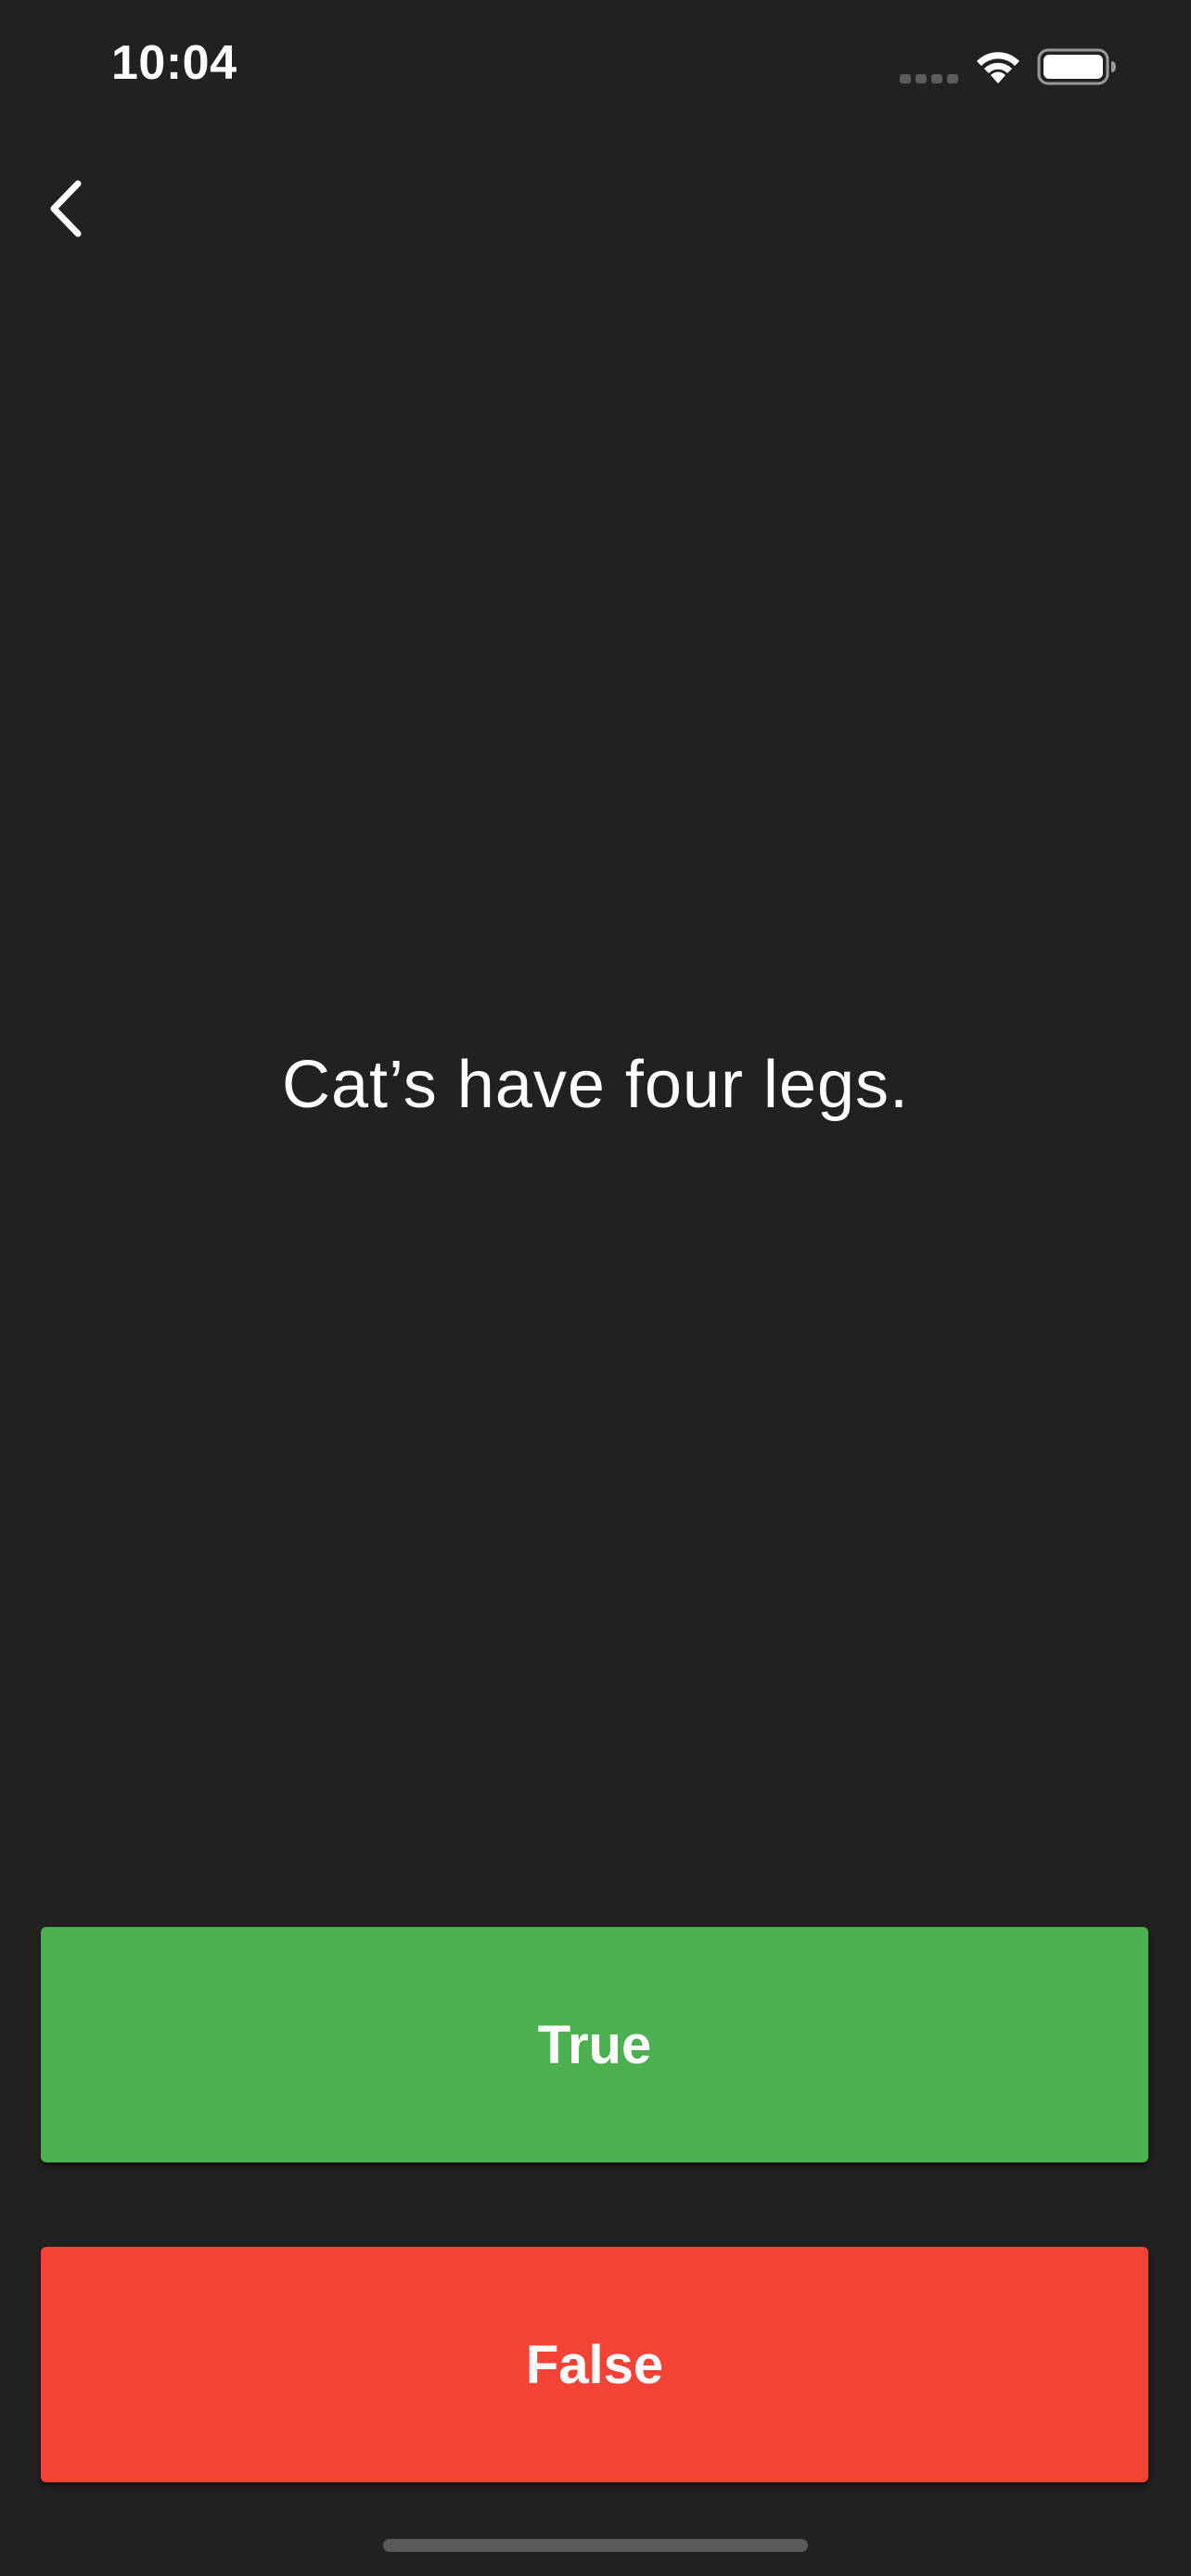 Image resolution: width=1191 pixels, height=2576 pixels. Describe the element at coordinates (929, 79) in the screenshot. I see `cellular-signal-icon` at that location.